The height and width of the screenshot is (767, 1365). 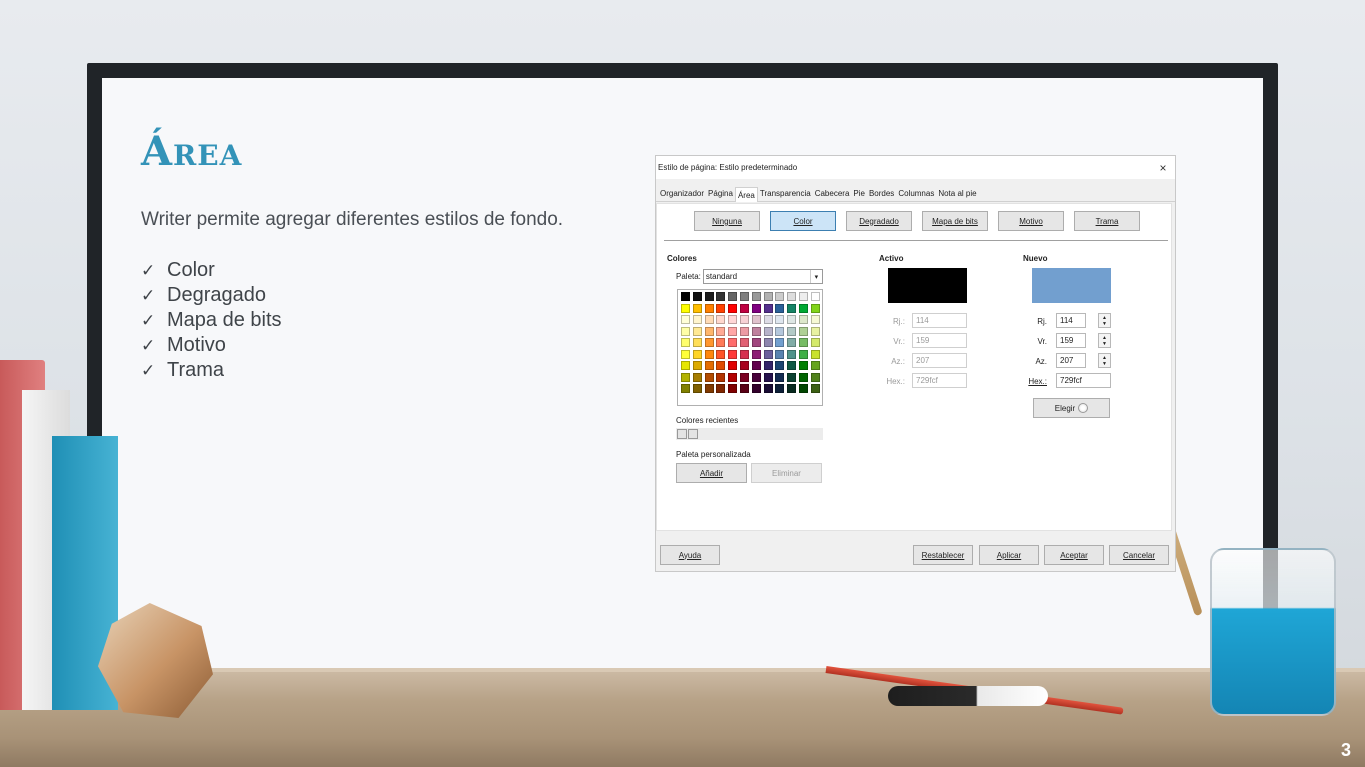 What do you see at coordinates (720, 193) in the screenshot?
I see `tab-pagina: Página` at bounding box center [720, 193].